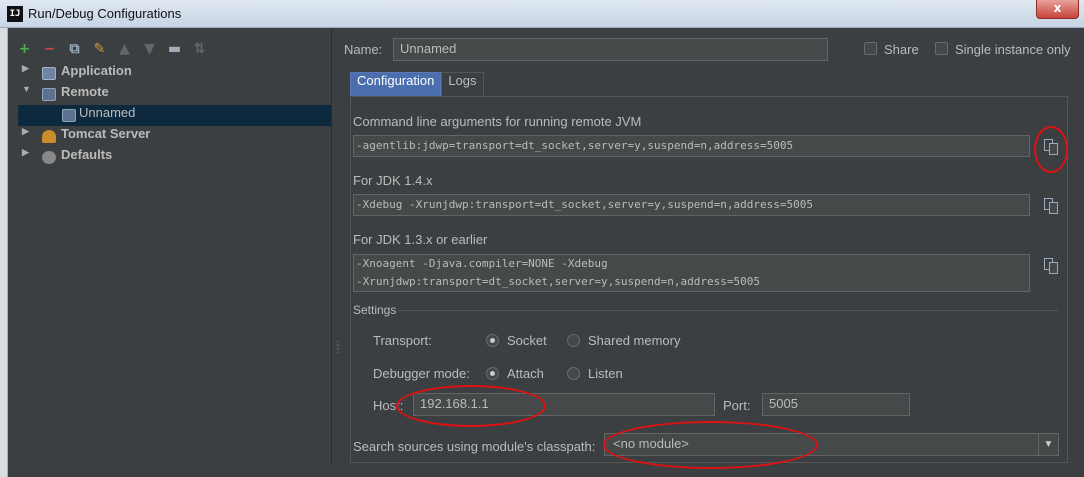  What do you see at coordinates (474, 446) in the screenshot?
I see `module-classpath-label: Search sources using module's classpath:` at bounding box center [474, 446].